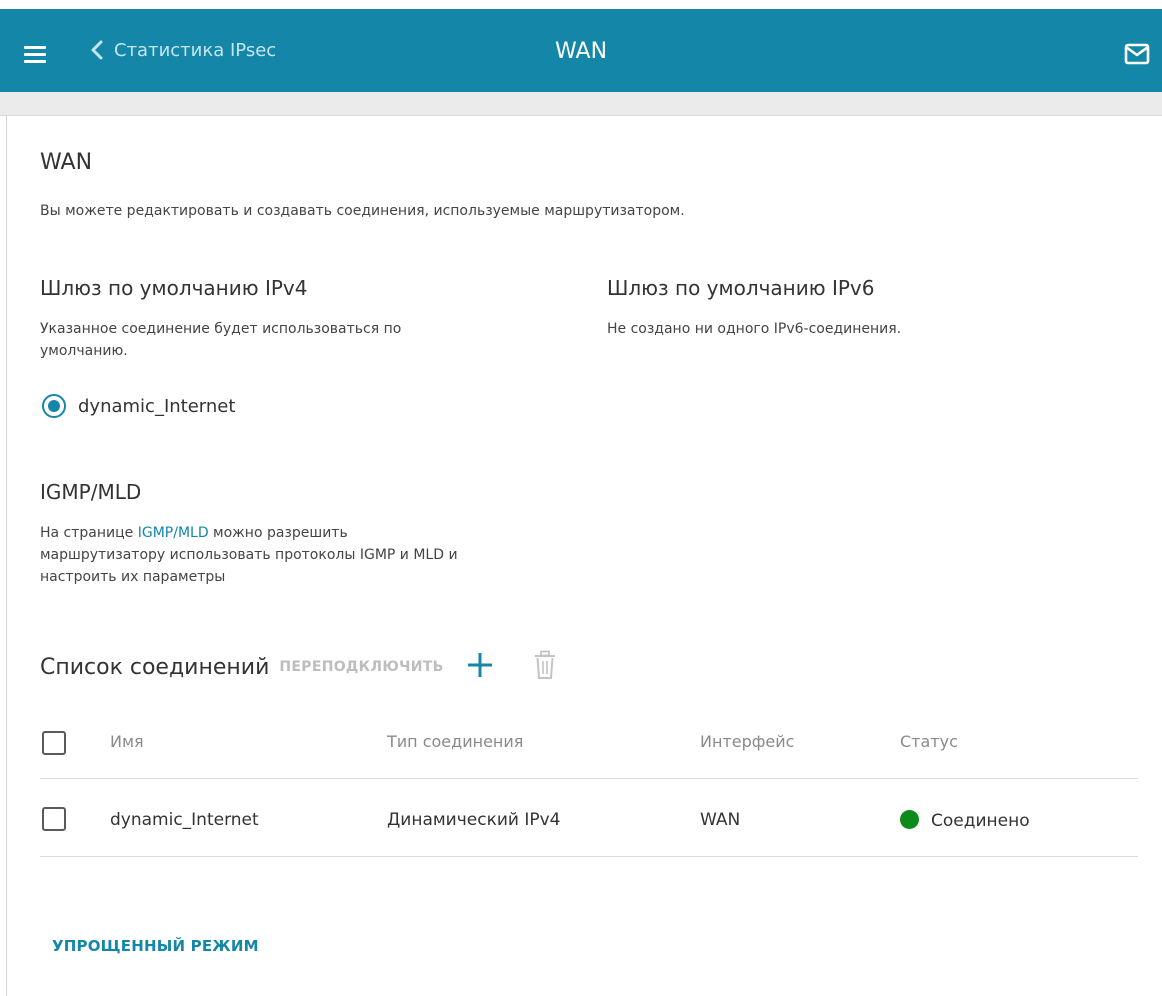 The height and width of the screenshot is (996, 1162). Describe the element at coordinates (720, 820) in the screenshot. I see `connection-interface: WAN` at that location.